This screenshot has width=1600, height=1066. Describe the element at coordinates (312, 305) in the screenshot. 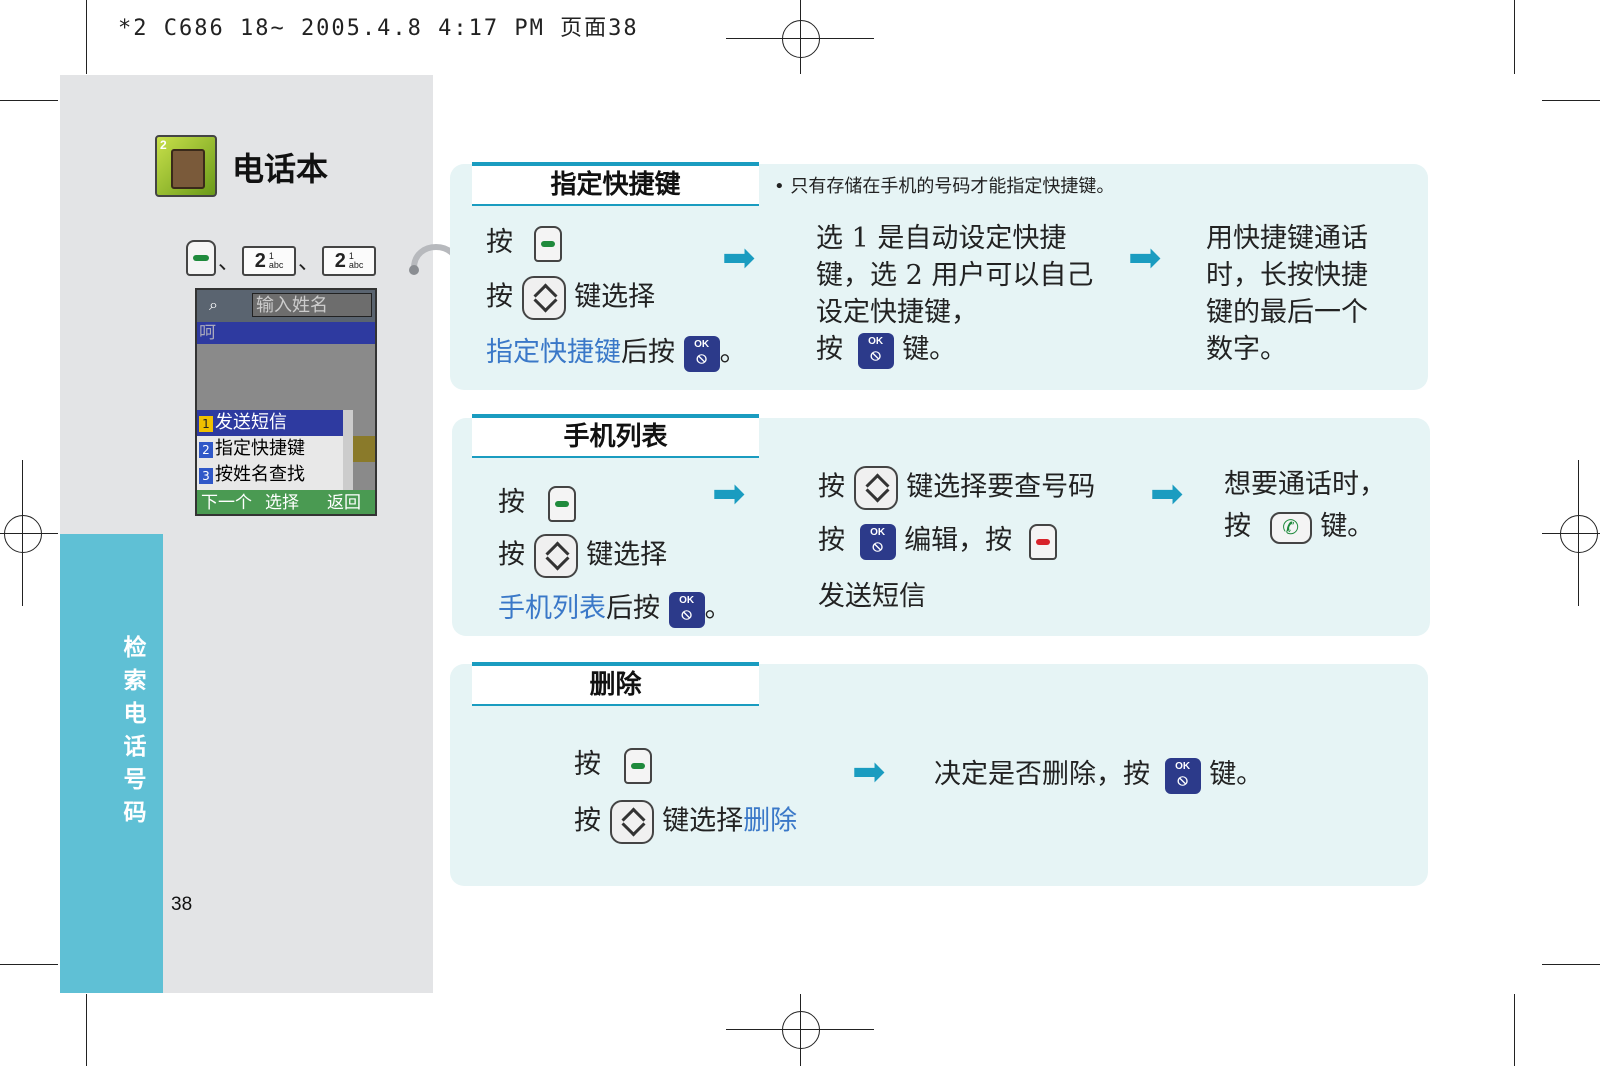

I see `search-input: 输入姓名` at that location.